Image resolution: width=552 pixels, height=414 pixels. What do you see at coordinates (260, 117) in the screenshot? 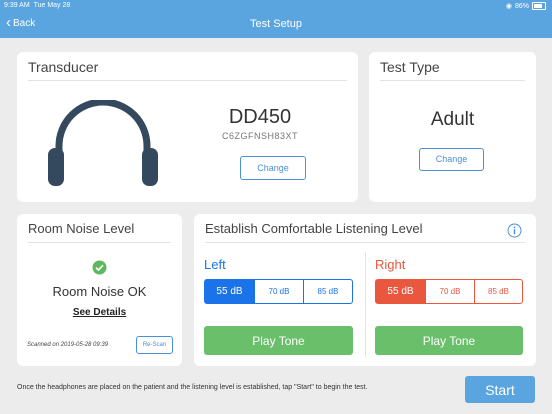
I see `transducer-model: DD450` at bounding box center [260, 117].